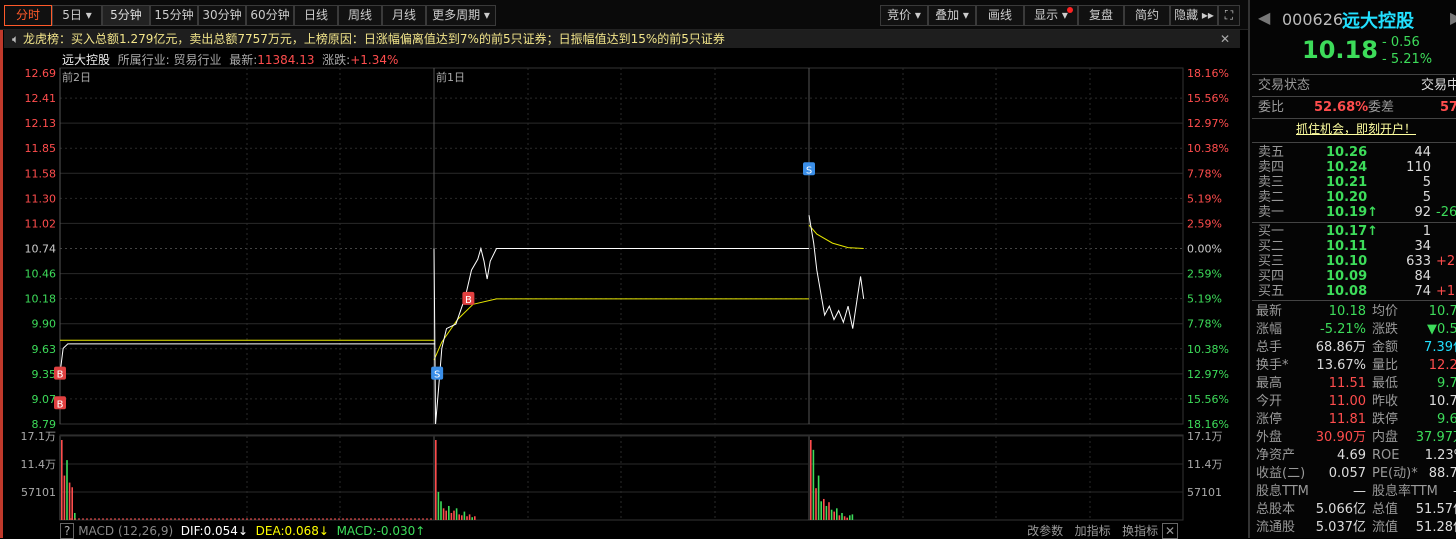 The width and height of the screenshot is (1456, 539). Describe the element at coordinates (1435, 509) in the screenshot. I see `stat-value: 51.57亿` at that location.